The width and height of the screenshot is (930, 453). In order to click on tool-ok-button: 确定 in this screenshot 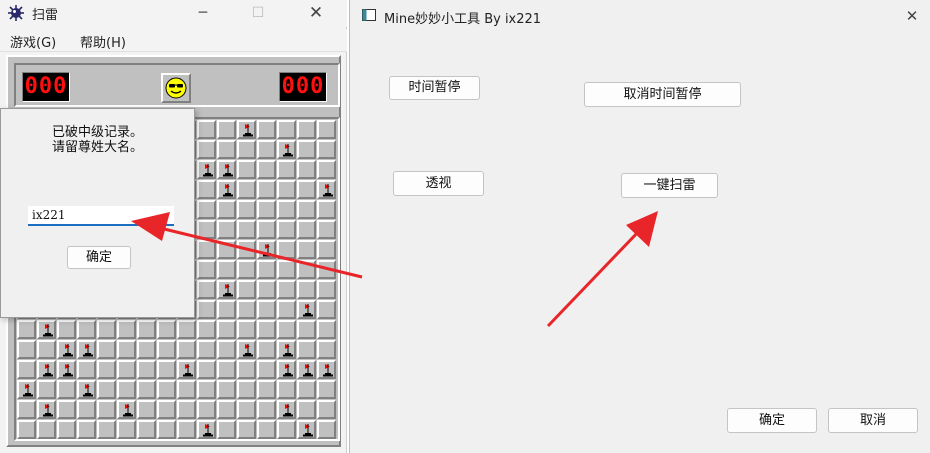, I will do `click(772, 420)`.